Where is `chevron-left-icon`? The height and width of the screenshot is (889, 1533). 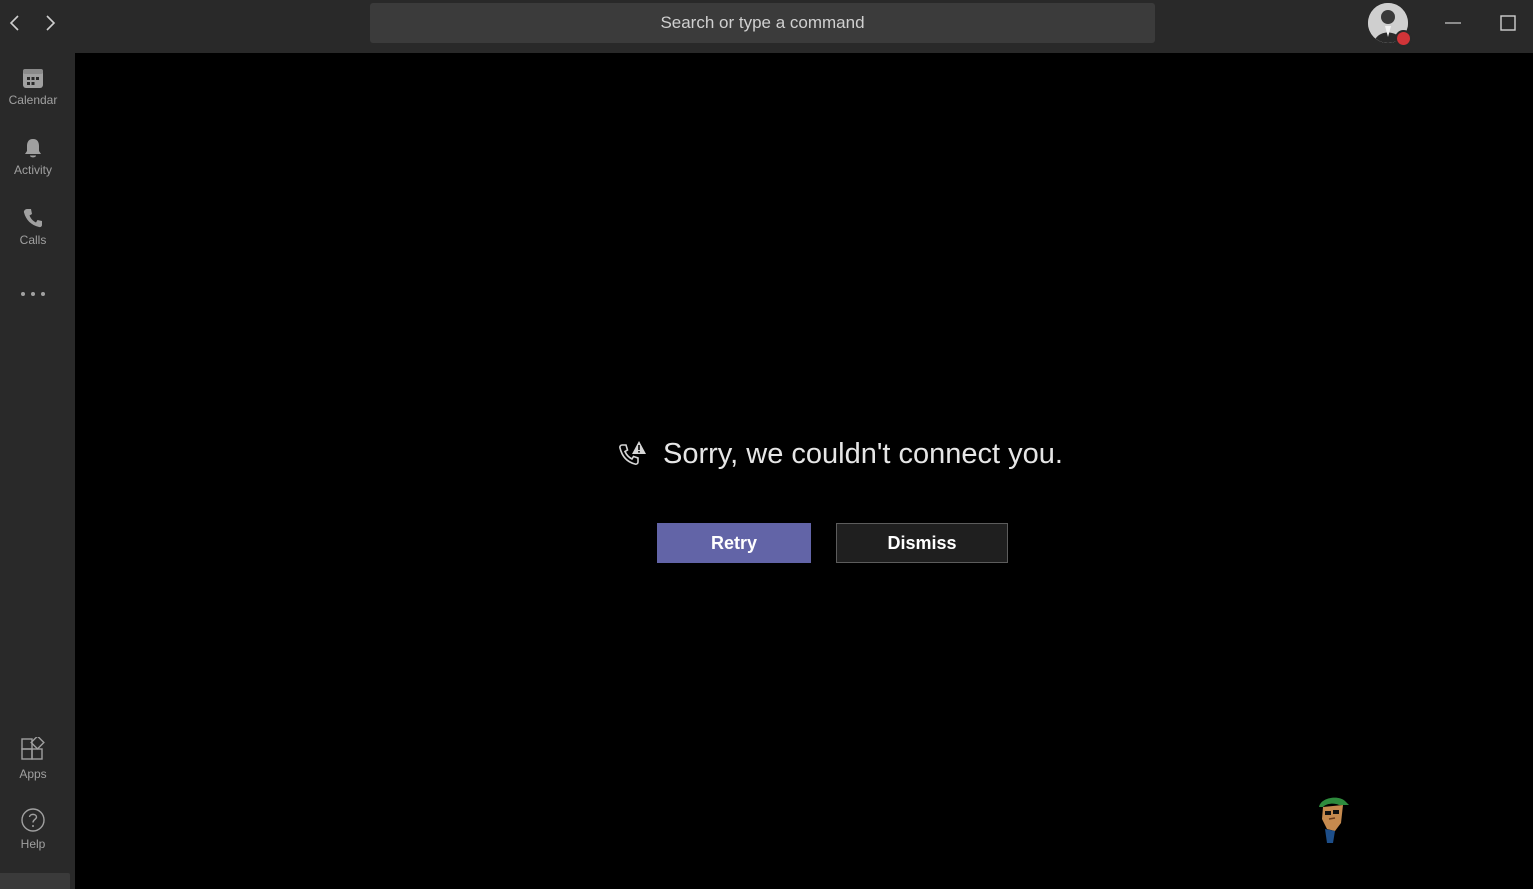
chevron-left-icon is located at coordinates (14, 23).